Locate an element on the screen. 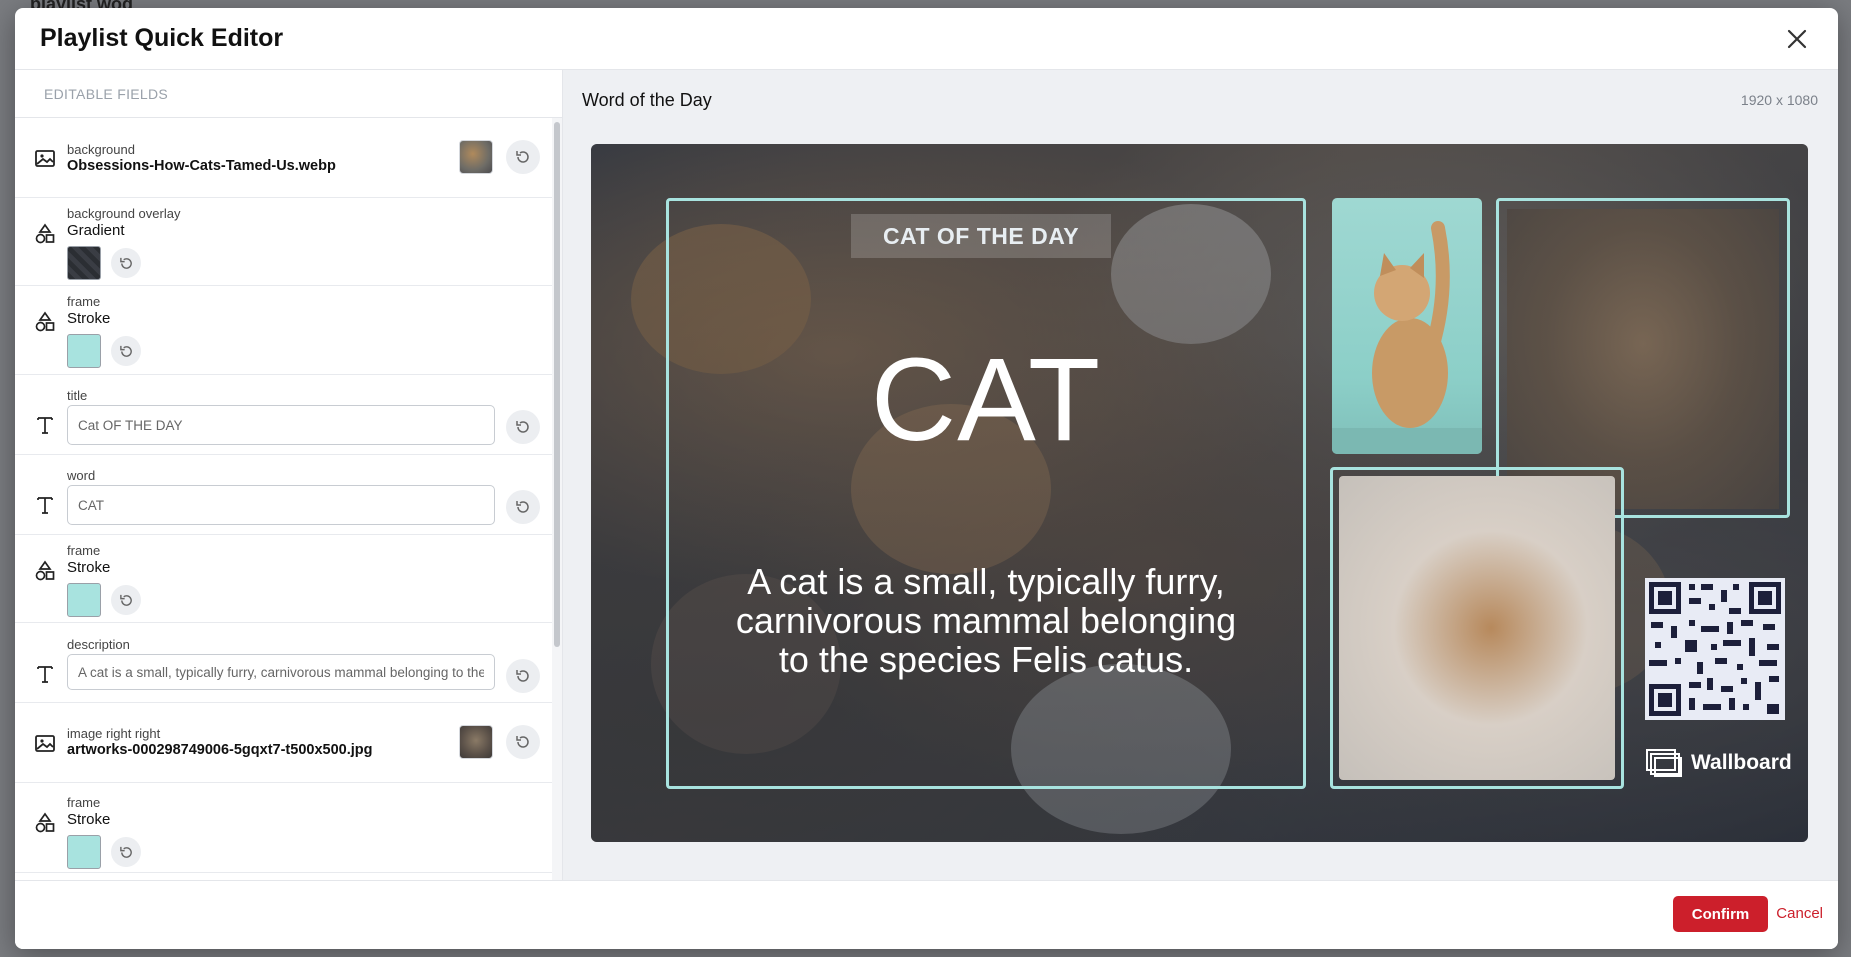  field-word: word is located at coordinates (284, 495).